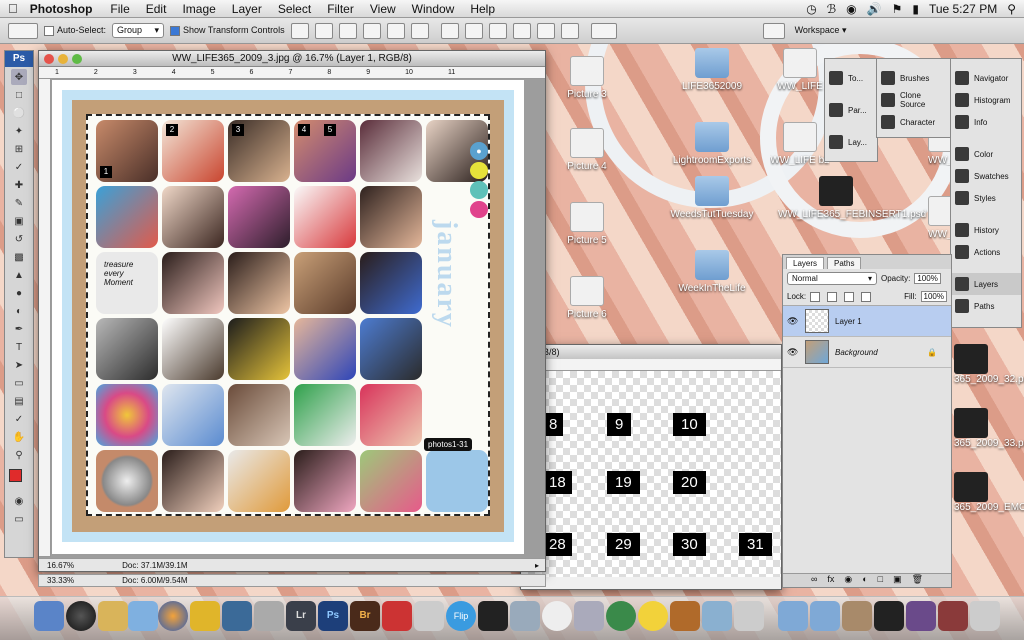 Image resolution: width=1024 pixels, height=640 pixels. I want to click on lock-position-icon, so click(849, 296).